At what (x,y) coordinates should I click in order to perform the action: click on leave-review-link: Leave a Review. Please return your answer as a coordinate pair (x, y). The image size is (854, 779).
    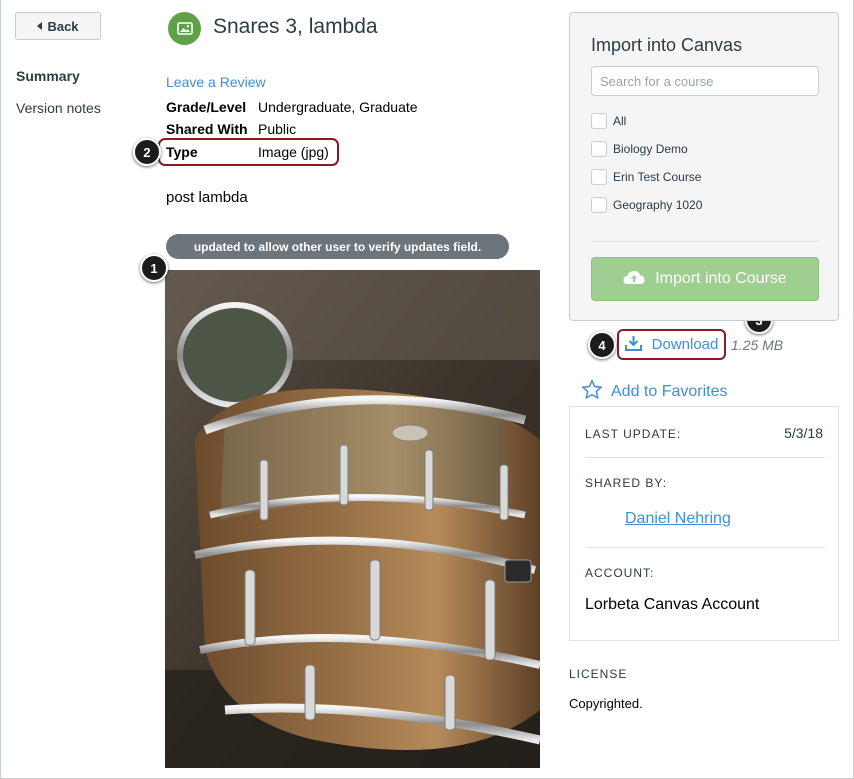
    Looking at the image, I should click on (216, 82).